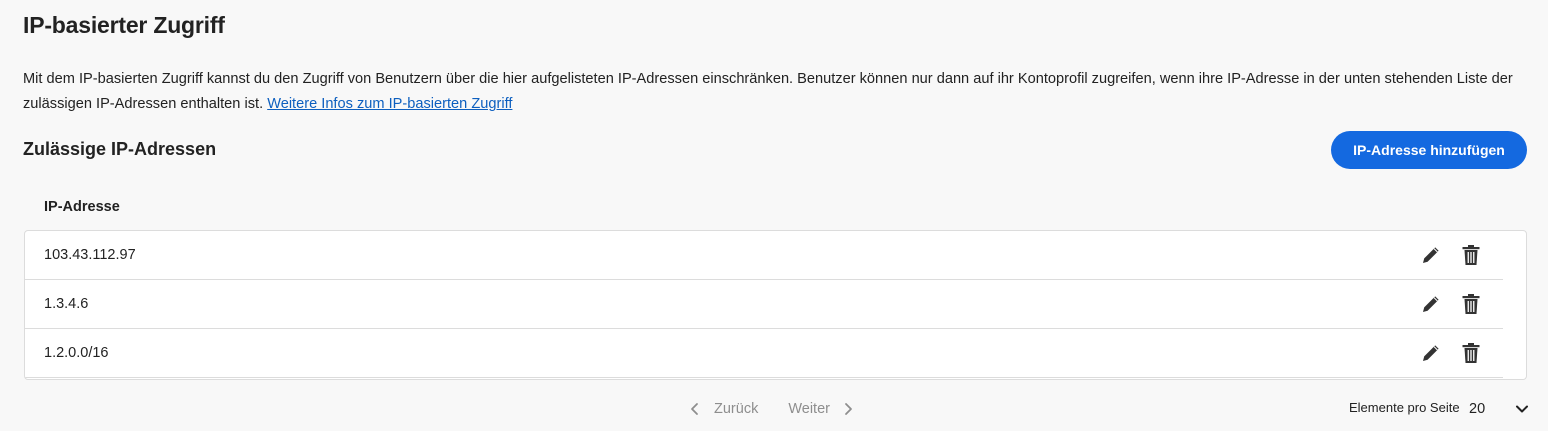 The height and width of the screenshot is (431, 1548). What do you see at coordinates (120, 149) in the screenshot?
I see `section-title: Zulässige IP-Adressen` at bounding box center [120, 149].